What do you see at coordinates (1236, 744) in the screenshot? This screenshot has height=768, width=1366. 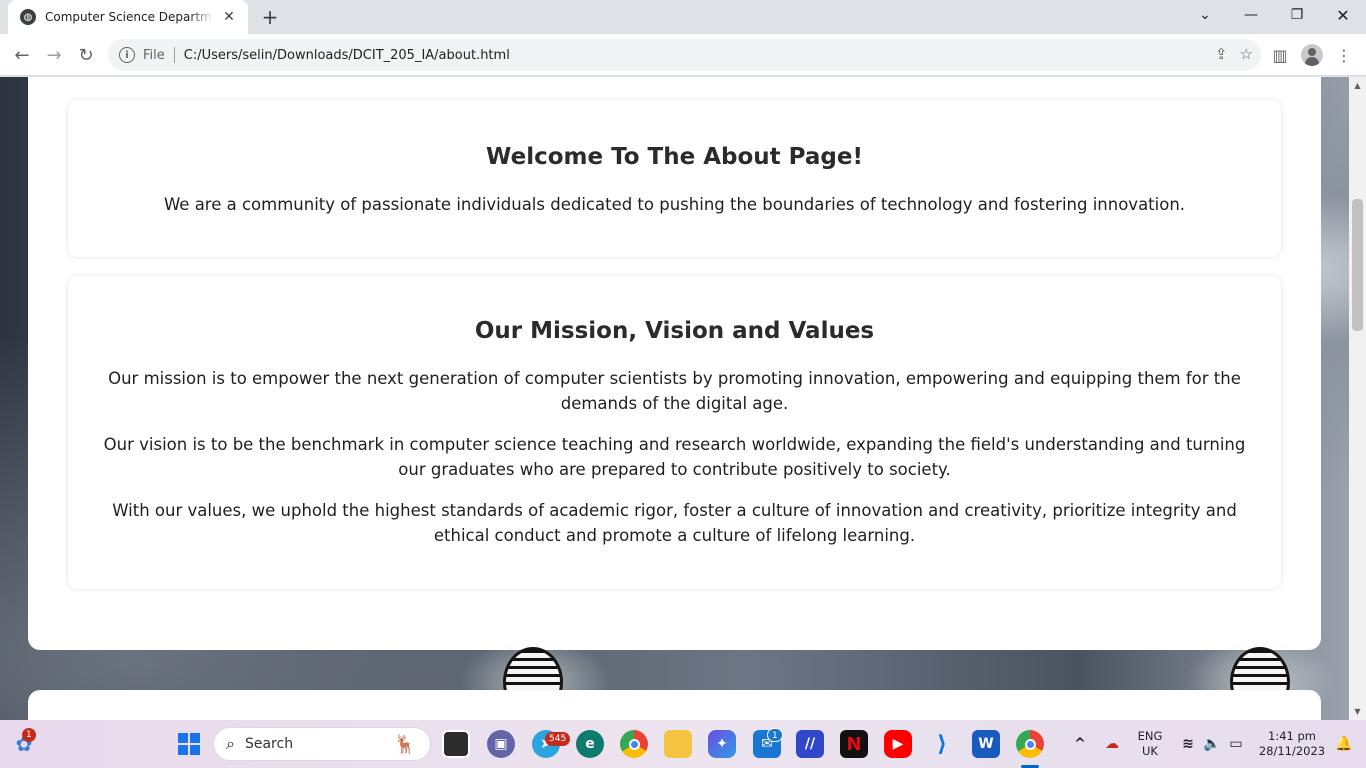 I see `battery-icon: ▭` at bounding box center [1236, 744].